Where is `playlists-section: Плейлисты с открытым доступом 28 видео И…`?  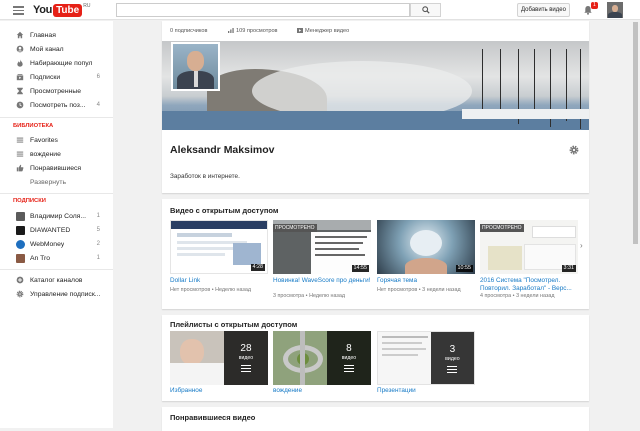
playlists-section: Плейлисты с открытым доступом 28 видео И… is located at coordinates (375, 358).